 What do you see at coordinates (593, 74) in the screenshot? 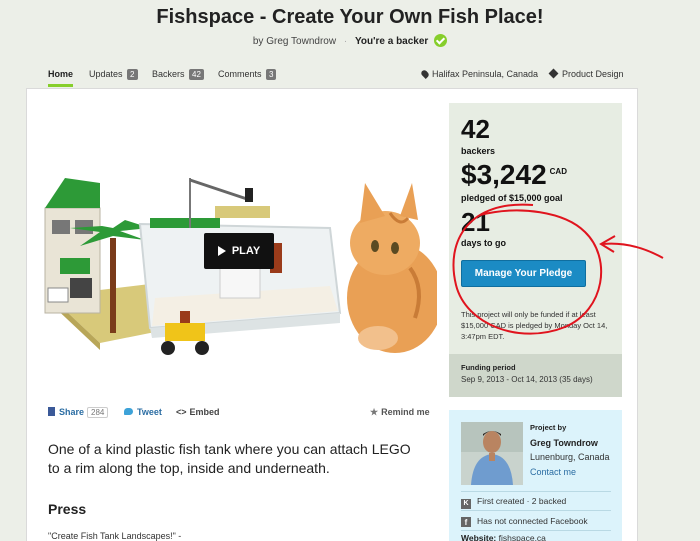
I see `category-label: Product Design` at bounding box center [593, 74].